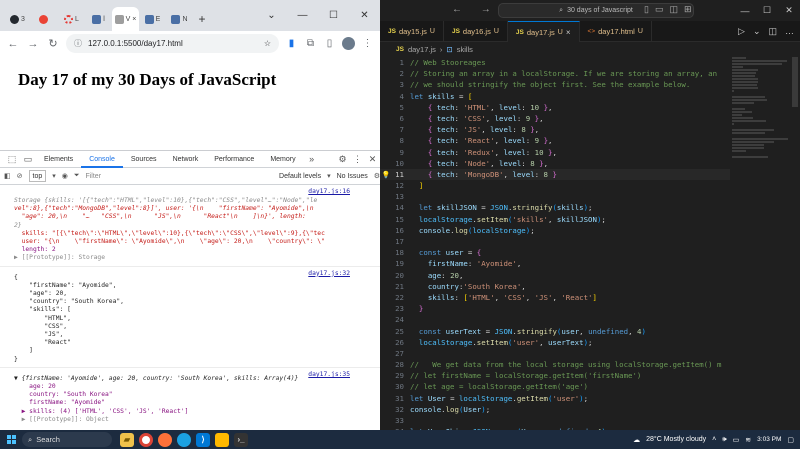 This screenshot has width=800, height=449. Describe the element at coordinates (127, 439) in the screenshot. I see `explorer-icon: ▰` at that location.